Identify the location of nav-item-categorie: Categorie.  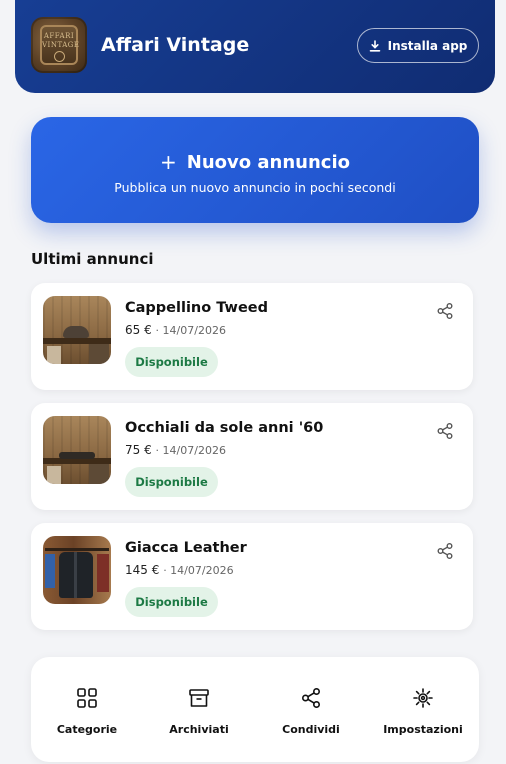
(87, 709).